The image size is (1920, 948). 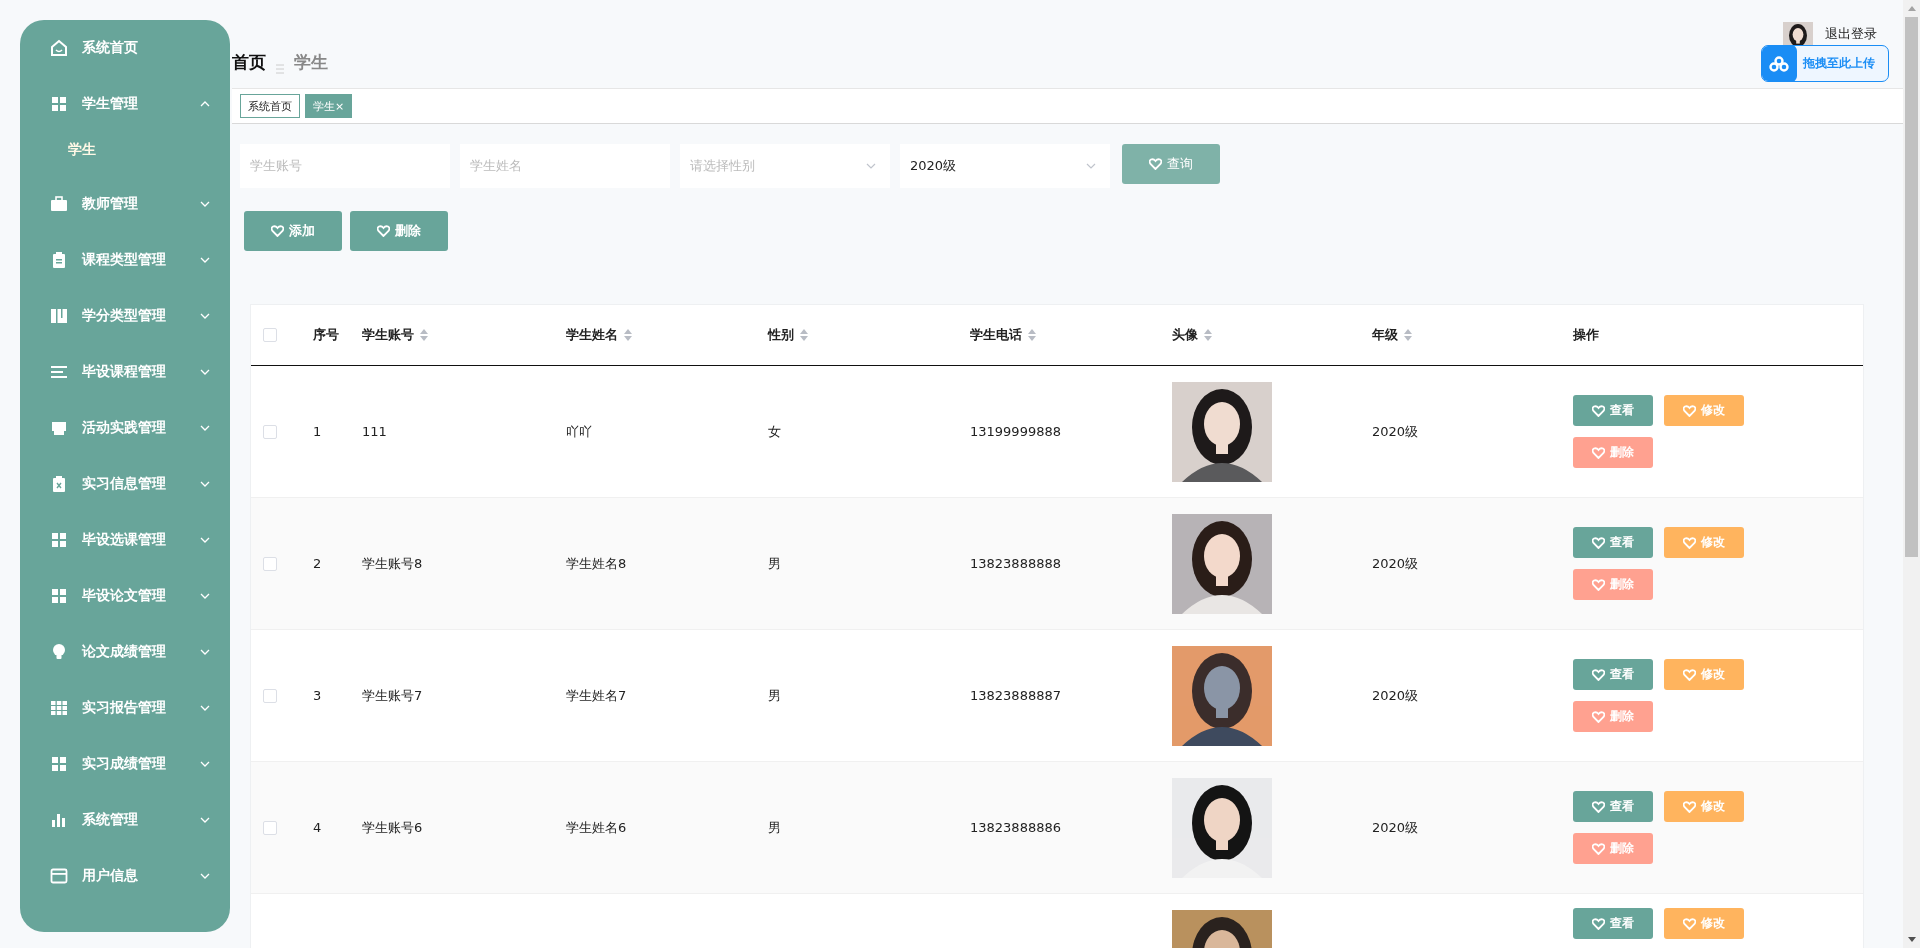 What do you see at coordinates (1586, 335) in the screenshot?
I see `column-header: 操作` at bounding box center [1586, 335].